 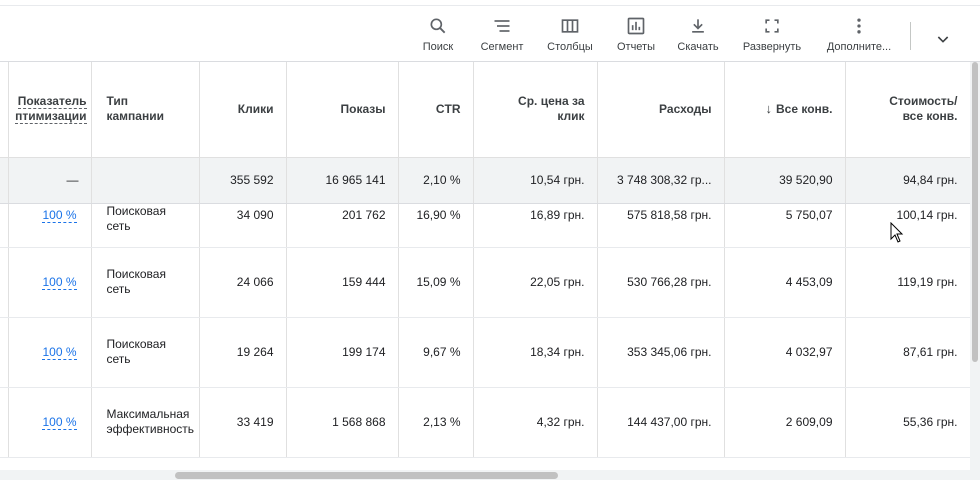 I want to click on reports-button: Отчеты, so click(x=636, y=36).